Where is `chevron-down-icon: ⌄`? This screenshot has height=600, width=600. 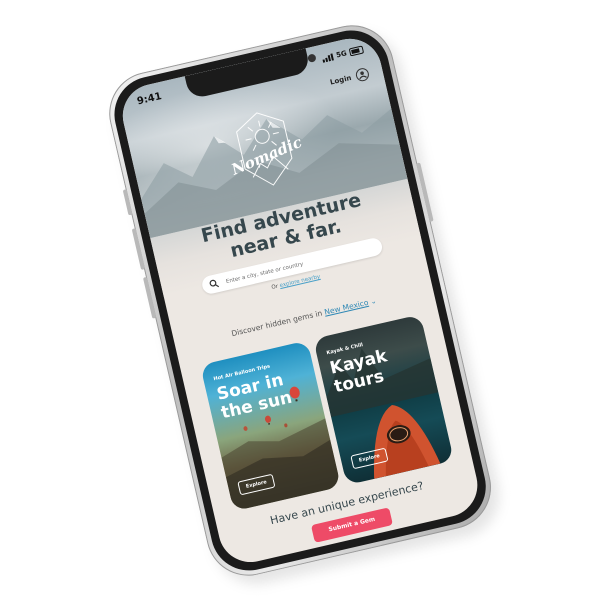
chevron-down-icon: ⌄ is located at coordinates (374, 301).